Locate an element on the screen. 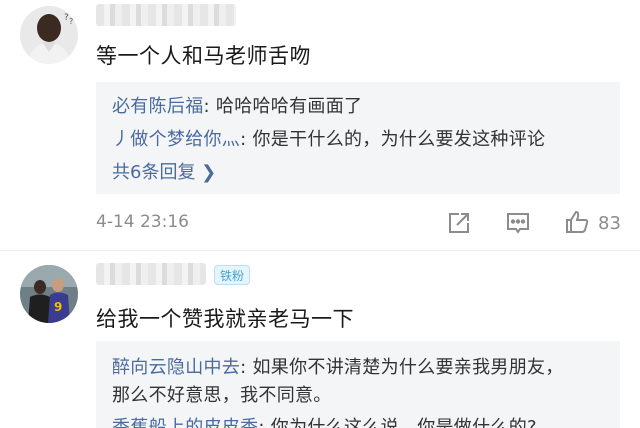  share-icon is located at coordinates (459, 223).